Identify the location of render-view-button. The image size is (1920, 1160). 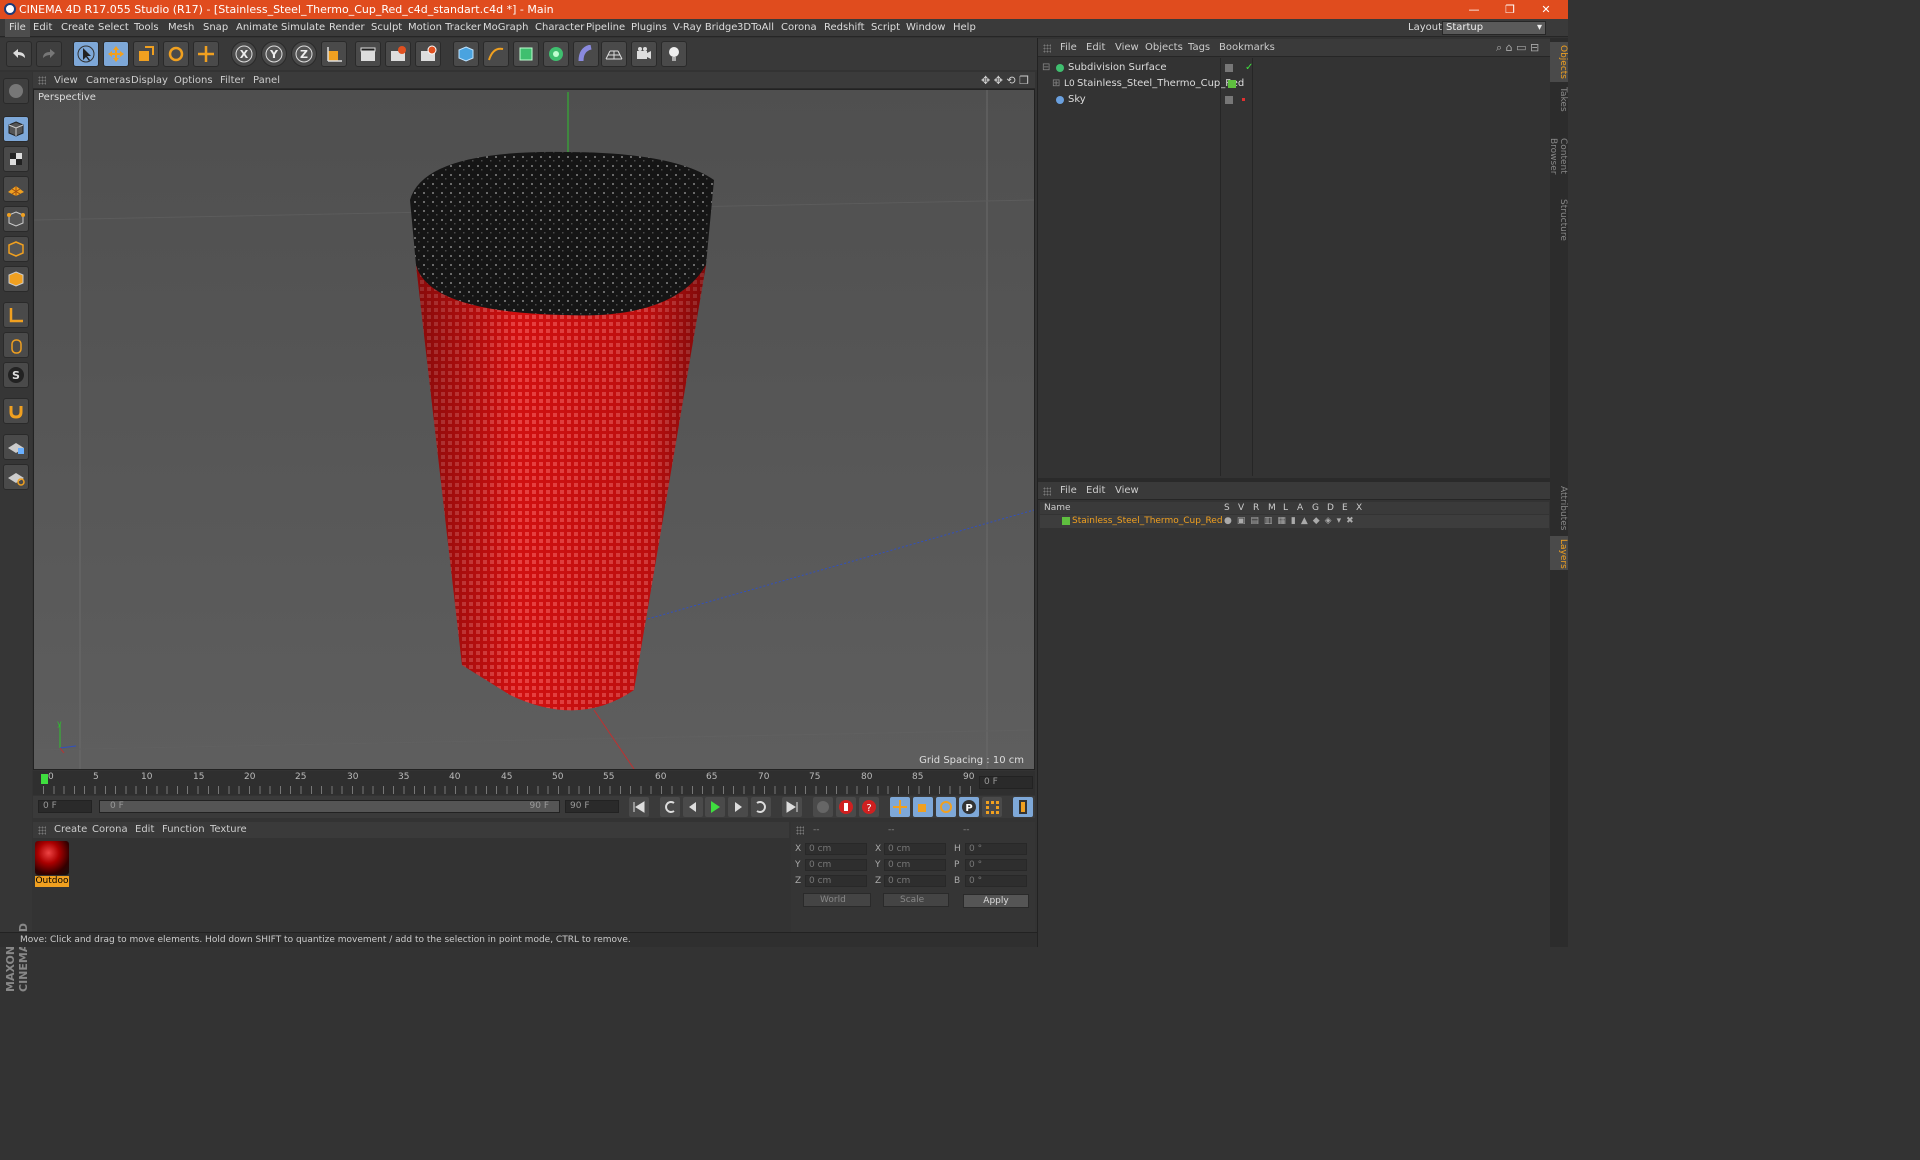
(368, 54).